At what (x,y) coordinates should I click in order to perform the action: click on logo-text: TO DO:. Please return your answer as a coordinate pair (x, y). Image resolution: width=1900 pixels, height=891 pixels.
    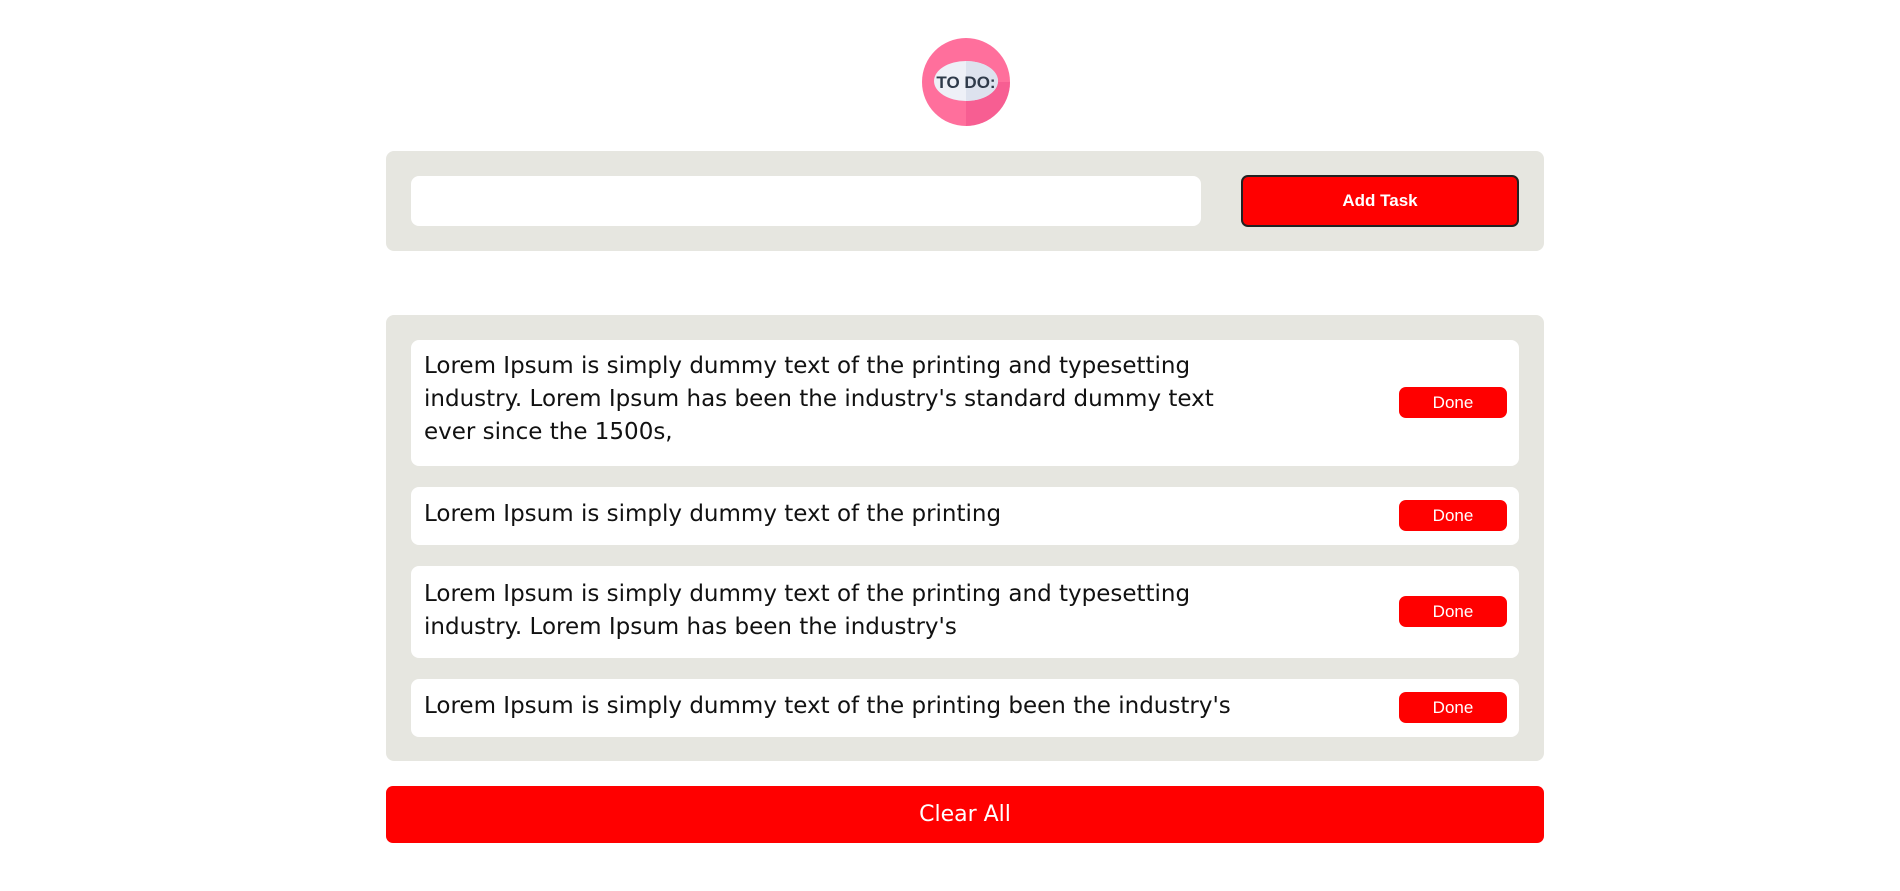
    Looking at the image, I should click on (965, 82).